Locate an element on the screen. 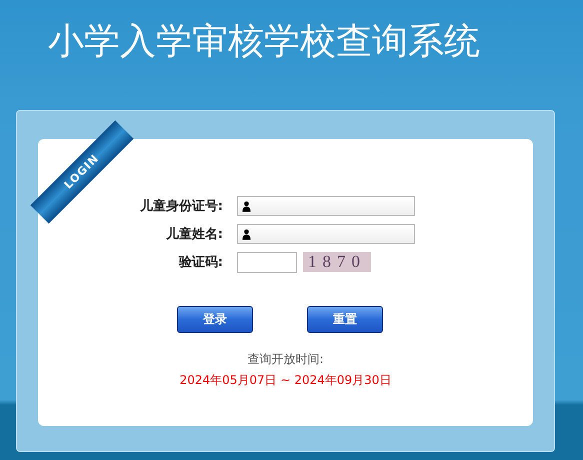 The height and width of the screenshot is (460, 583). open-period: 2024年05月07日 ~ 2024年09月30日 is located at coordinates (285, 380).